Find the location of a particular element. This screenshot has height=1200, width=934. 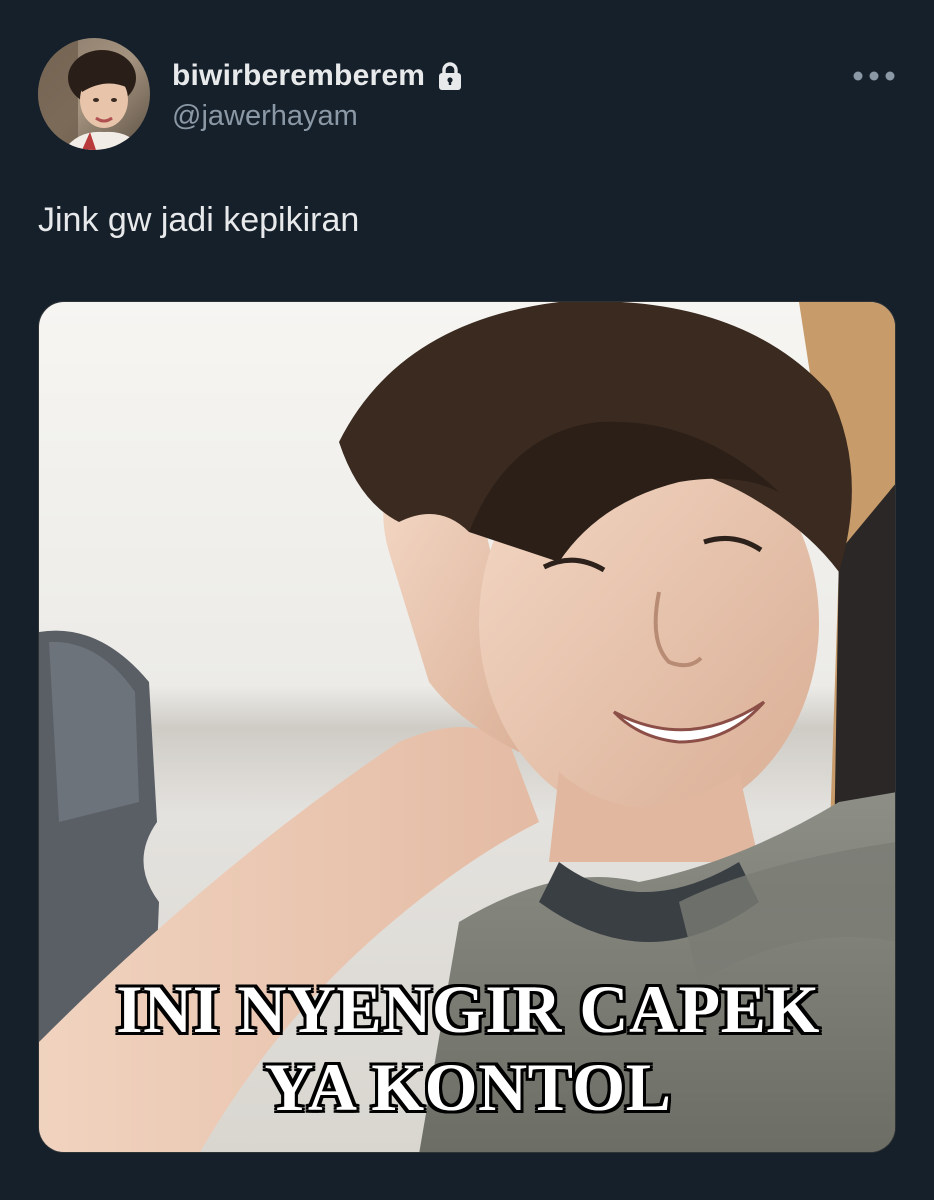

author-name-row: biwirberemberem is located at coordinates (317, 76).